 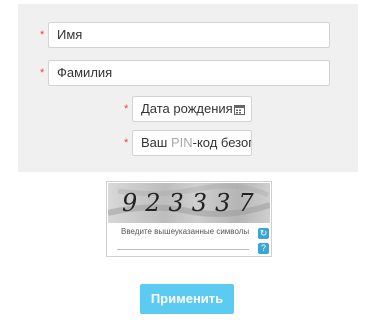 I want to click on refresh-icon: ↻, so click(x=263, y=233).